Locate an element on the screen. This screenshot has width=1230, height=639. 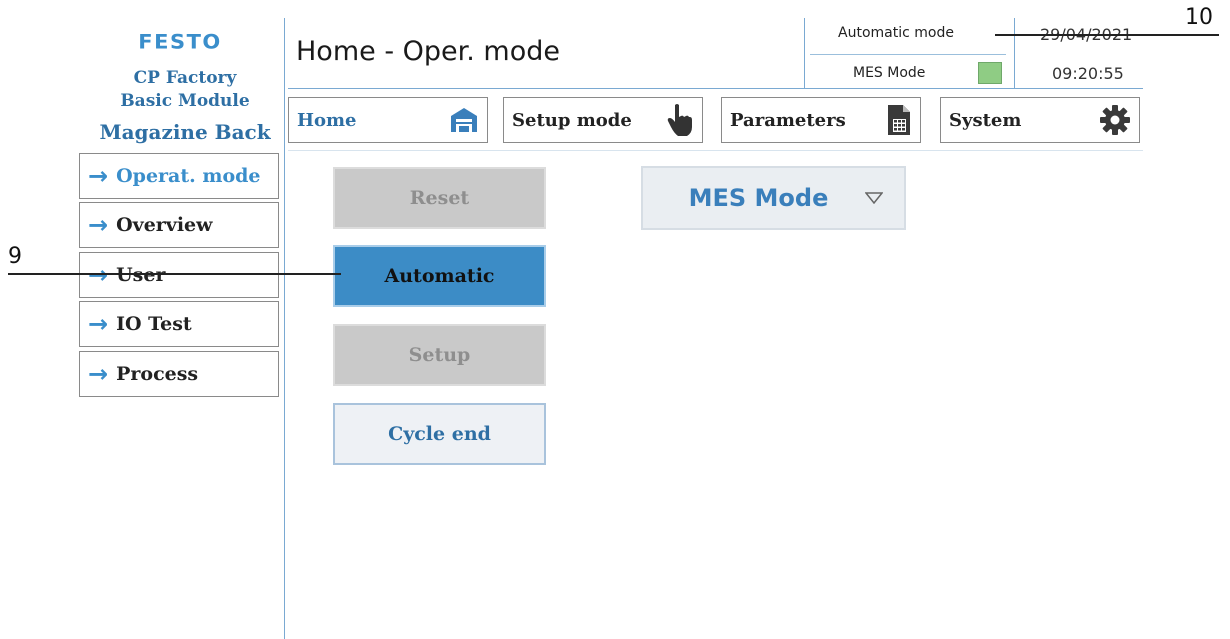
chevron-down-icon is located at coordinates (874, 198).